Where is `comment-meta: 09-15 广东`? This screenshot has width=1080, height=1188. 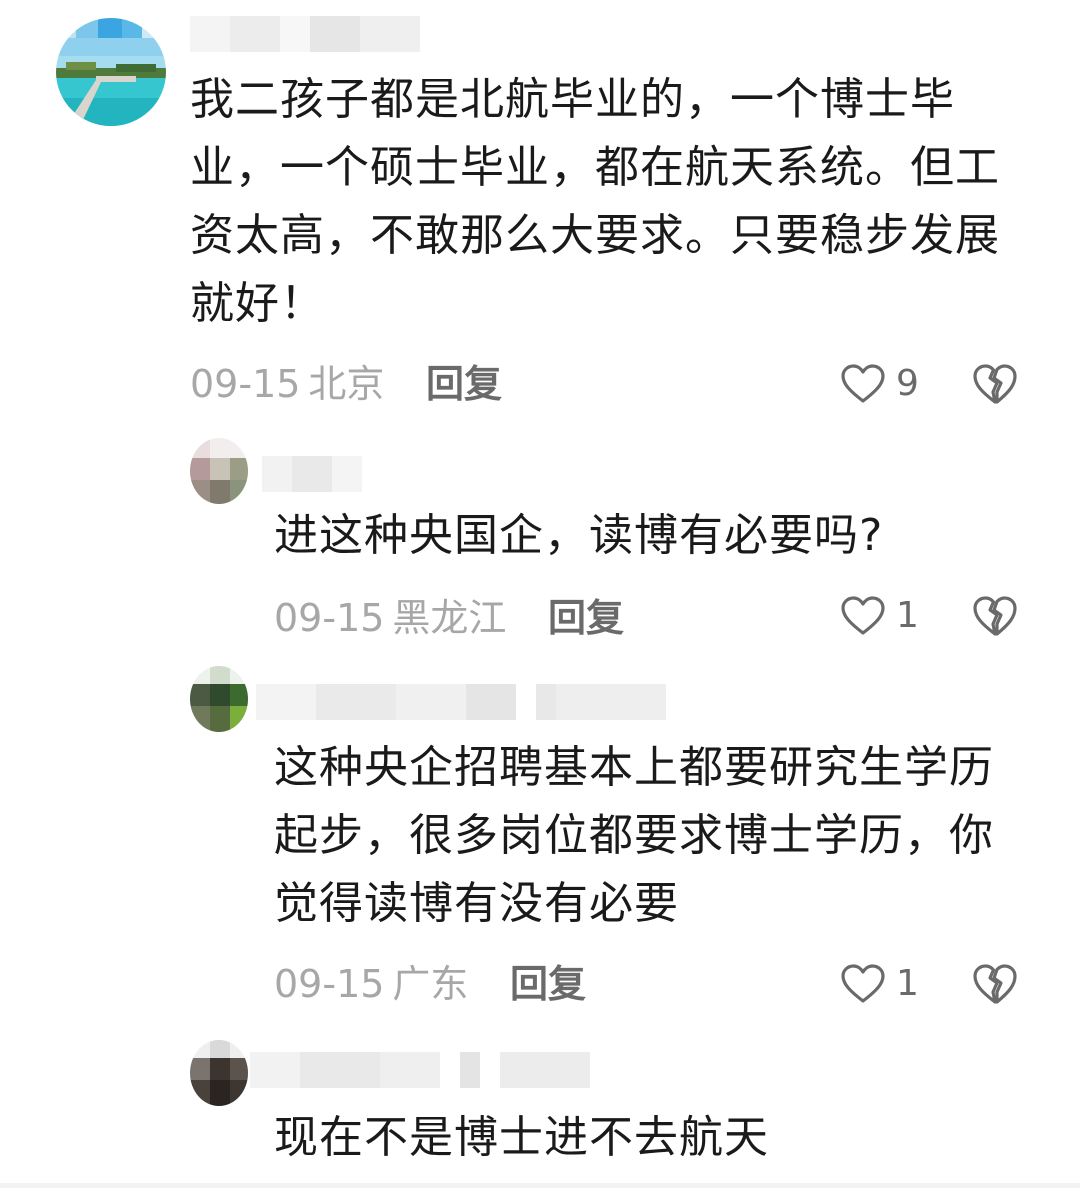 comment-meta: 09-15 广东 is located at coordinates (371, 984).